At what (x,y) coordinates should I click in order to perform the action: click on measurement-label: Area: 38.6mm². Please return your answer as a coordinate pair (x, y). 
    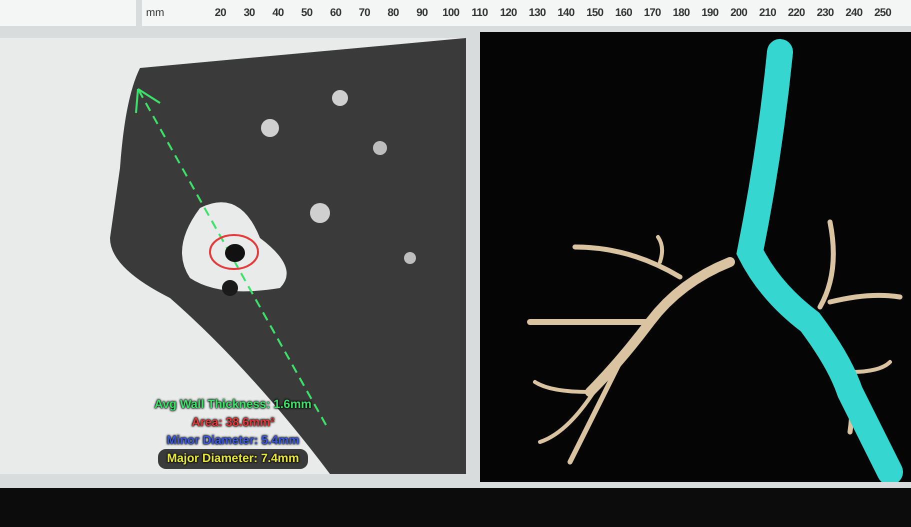
    Looking at the image, I should click on (233, 422).